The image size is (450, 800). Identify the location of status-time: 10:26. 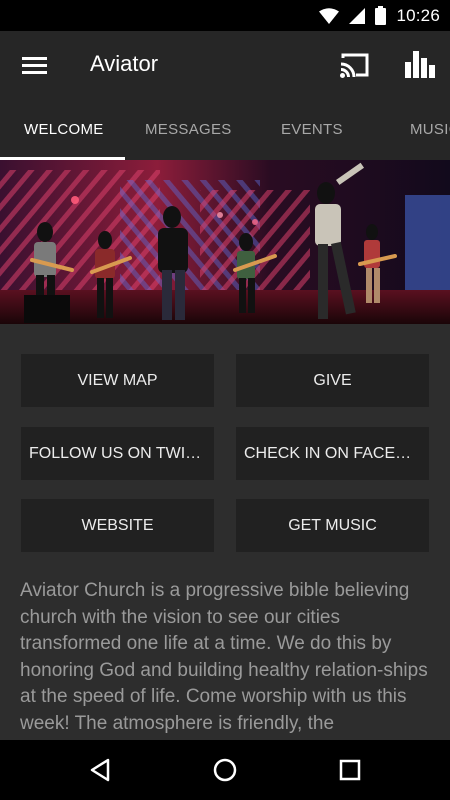
(418, 15).